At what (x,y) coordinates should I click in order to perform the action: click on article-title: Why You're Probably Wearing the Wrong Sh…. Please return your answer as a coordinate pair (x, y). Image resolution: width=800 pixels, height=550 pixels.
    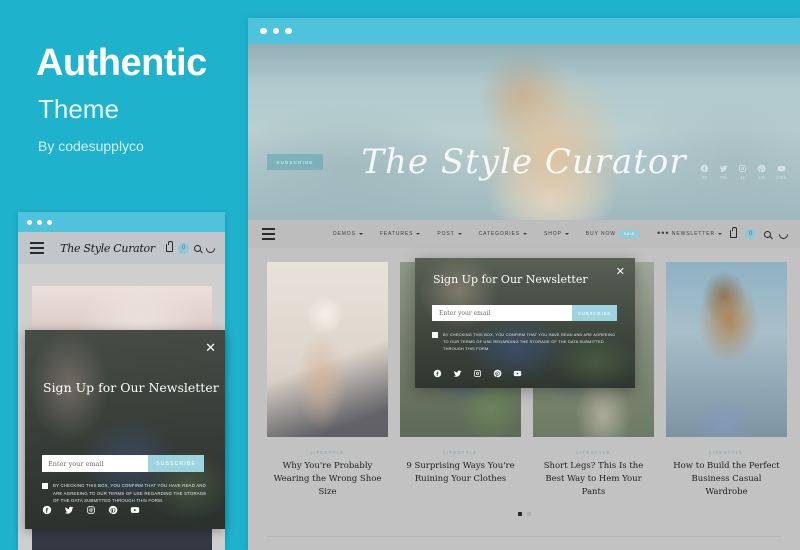
    Looking at the image, I should click on (327, 480).